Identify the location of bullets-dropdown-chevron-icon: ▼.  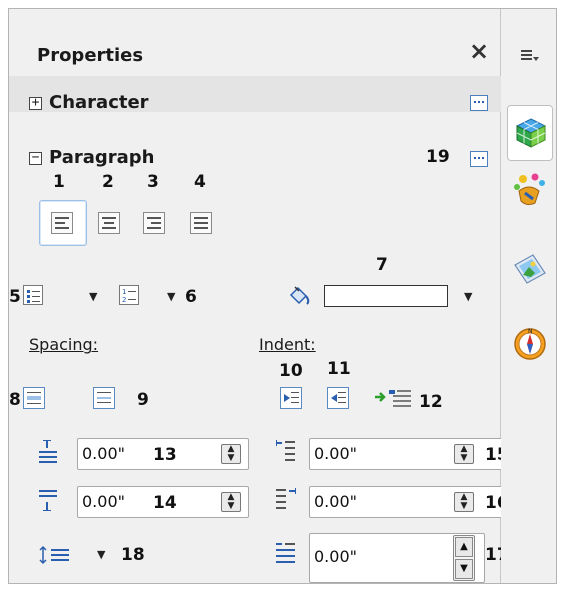
(93, 296).